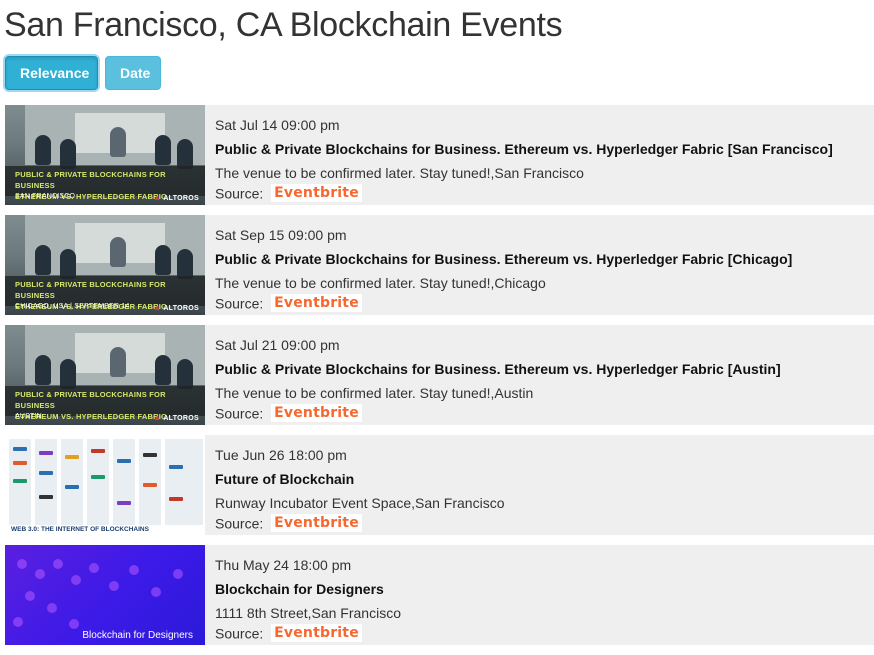  Describe the element at coordinates (277, 345) in the screenshot. I see `event-date: Sat Jul 21 09:00 pm` at that location.